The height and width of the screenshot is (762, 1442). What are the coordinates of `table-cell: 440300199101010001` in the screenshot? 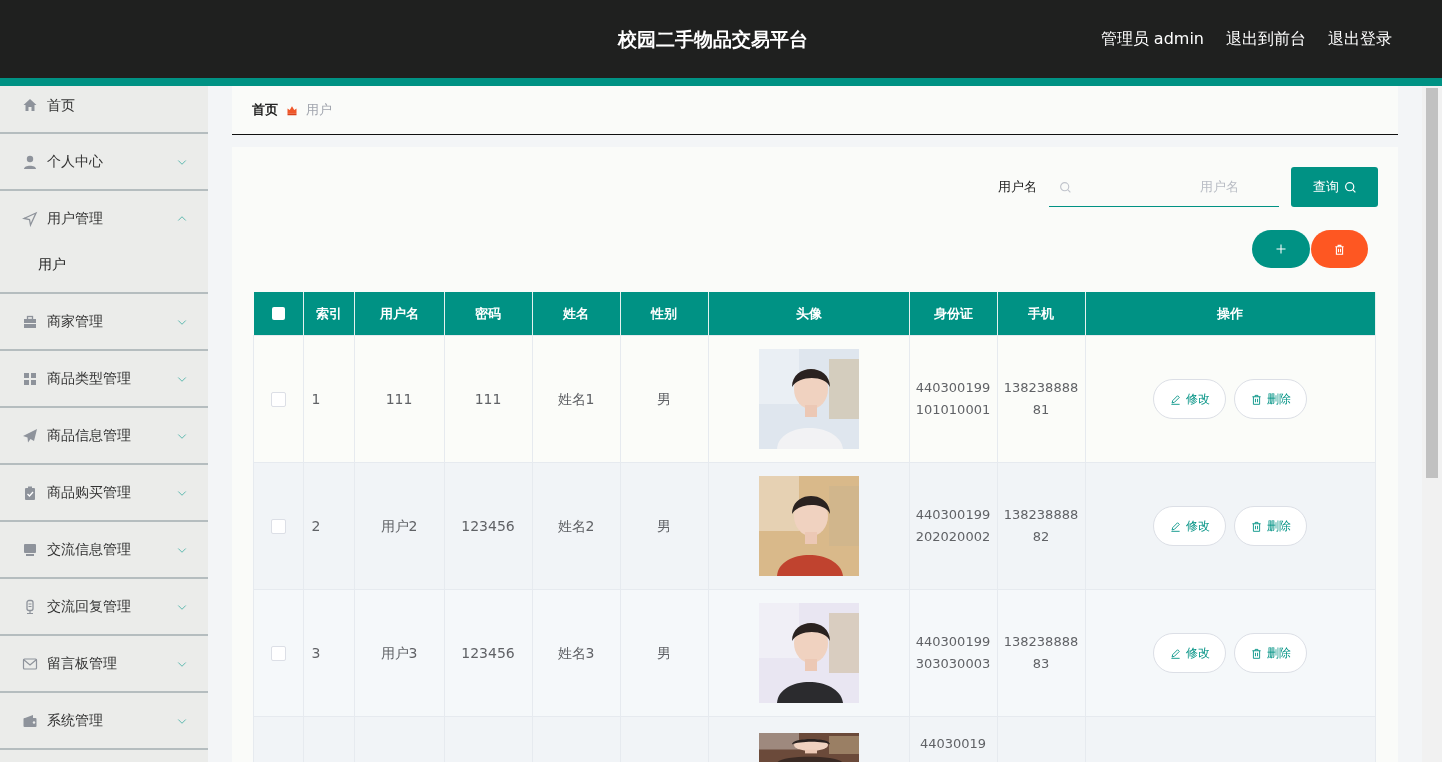 It's located at (953, 398).